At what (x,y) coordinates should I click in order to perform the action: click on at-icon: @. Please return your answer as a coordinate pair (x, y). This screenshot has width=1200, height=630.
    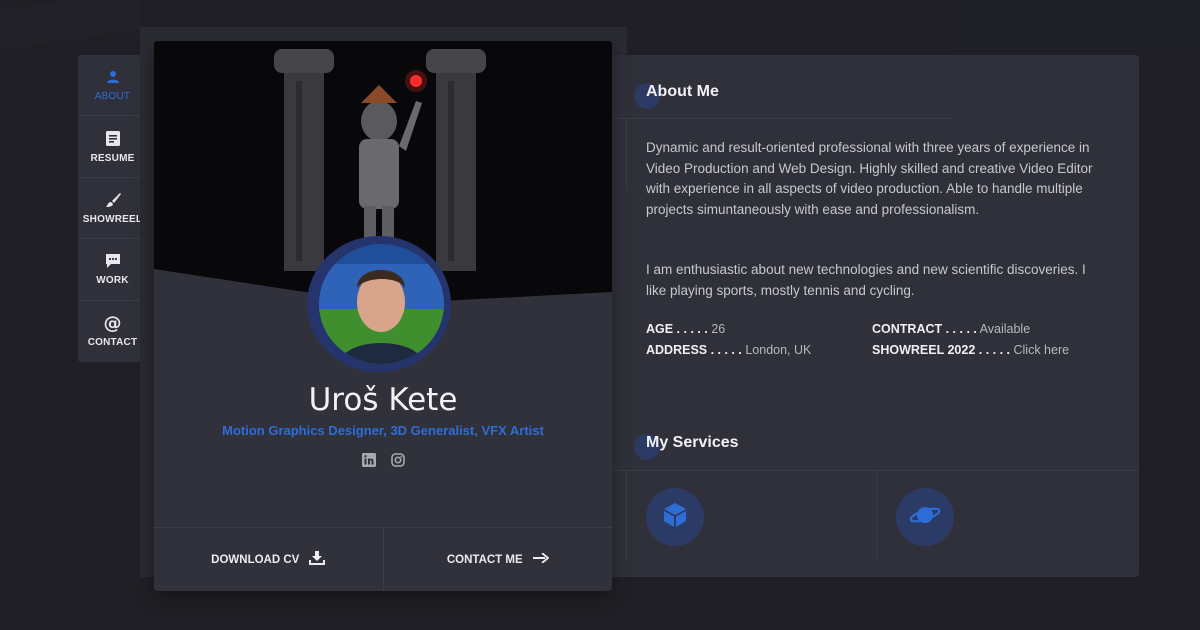
    Looking at the image, I should click on (112, 323).